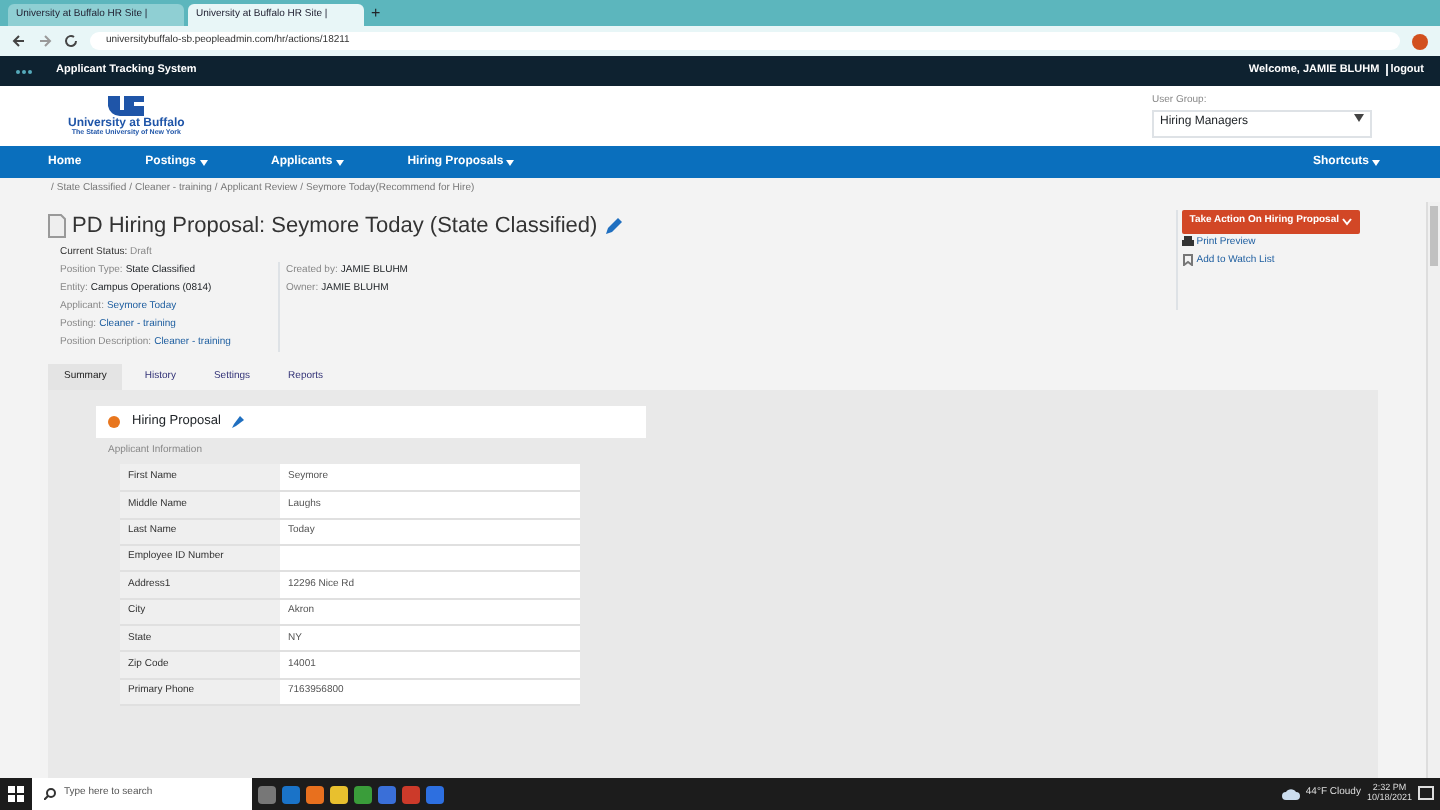 The image size is (1440, 810). What do you see at coordinates (71, 41) in the screenshot?
I see `reload-icon` at bounding box center [71, 41].